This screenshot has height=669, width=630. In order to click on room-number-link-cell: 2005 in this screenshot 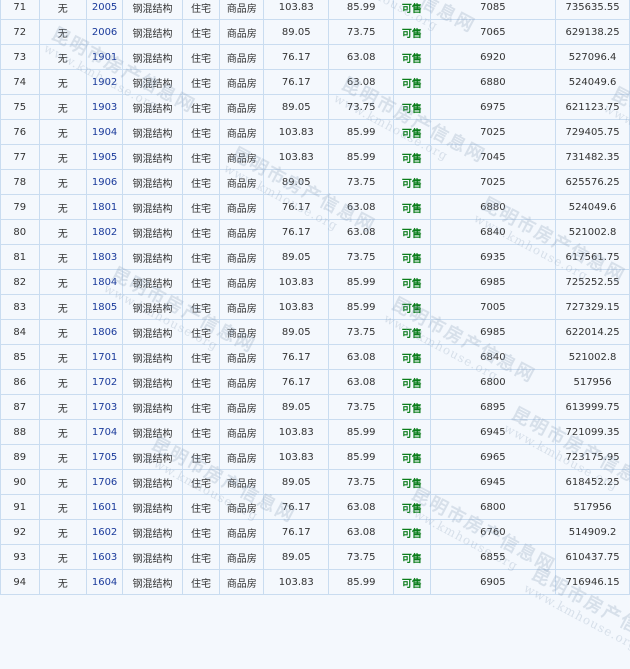, I will do `click(104, 10)`.